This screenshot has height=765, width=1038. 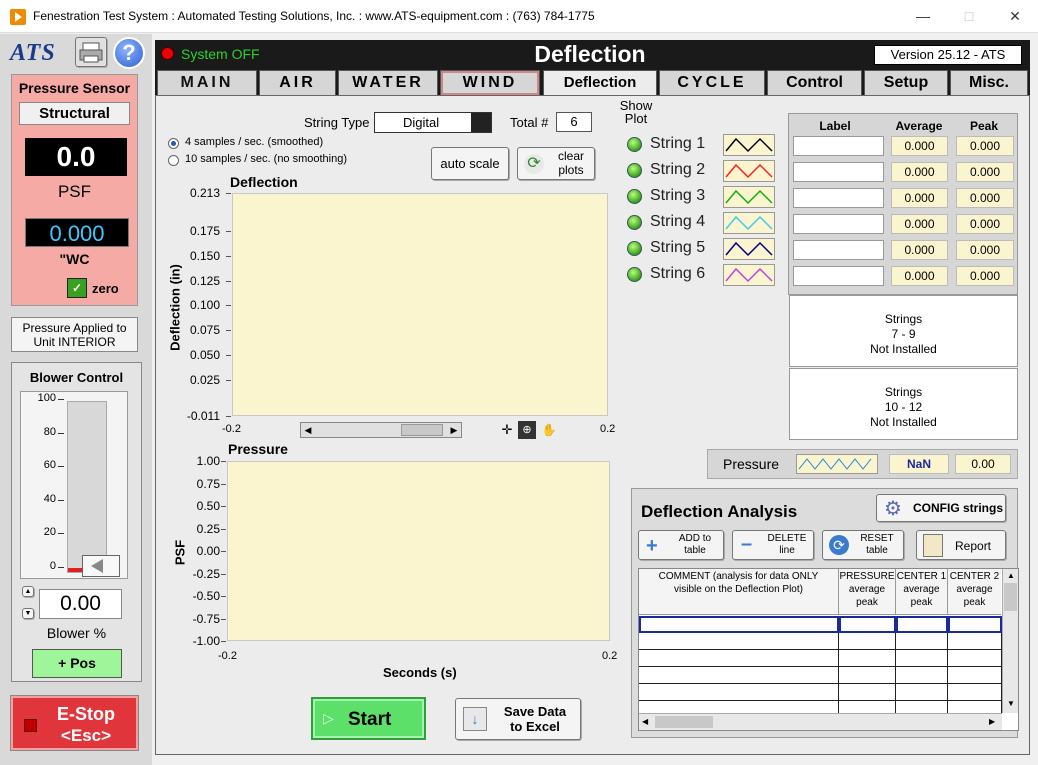 What do you see at coordinates (969, 16) in the screenshot?
I see `maximize-button: □` at bounding box center [969, 16].